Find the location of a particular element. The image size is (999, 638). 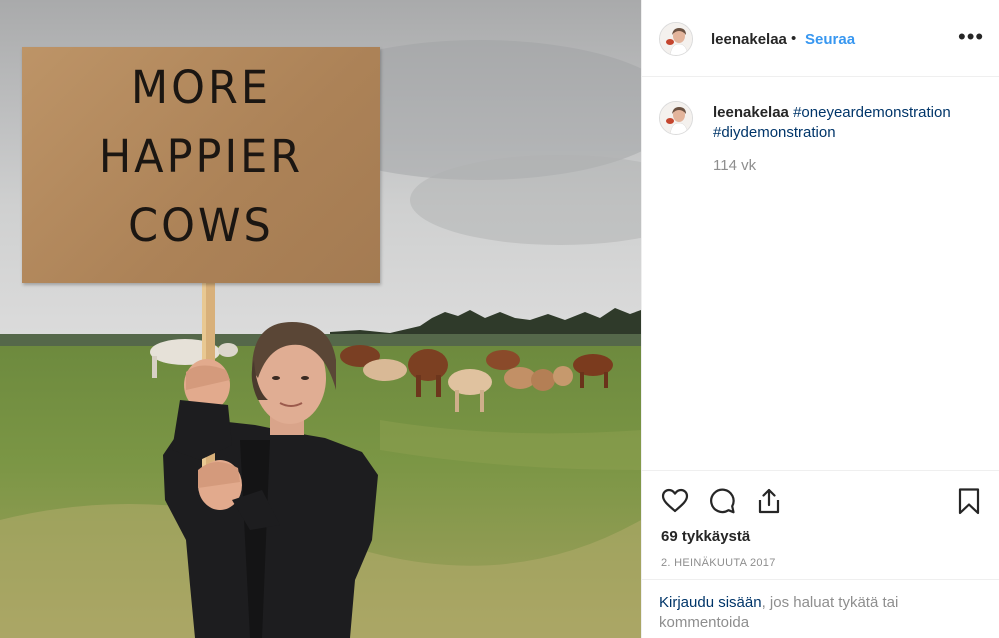

header-username: leenakelaa is located at coordinates (749, 39).